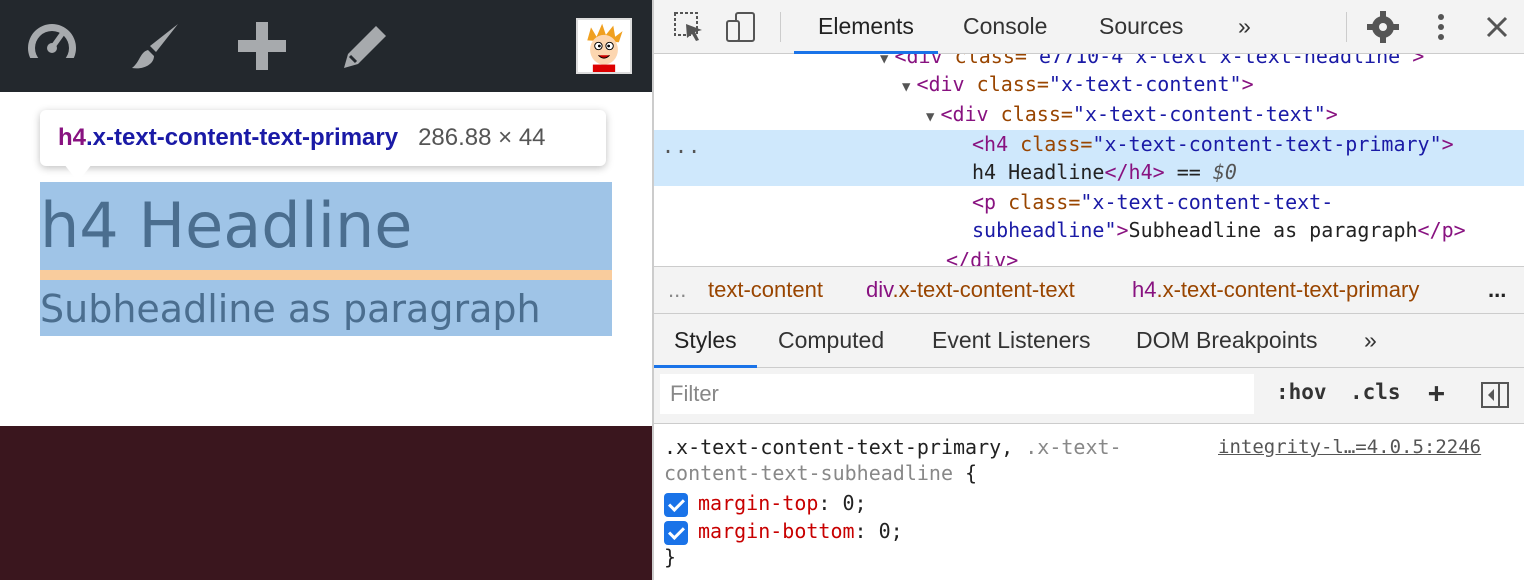 This screenshot has width=1524, height=580. I want to click on kebab-menu-icon, so click(1441, 27).